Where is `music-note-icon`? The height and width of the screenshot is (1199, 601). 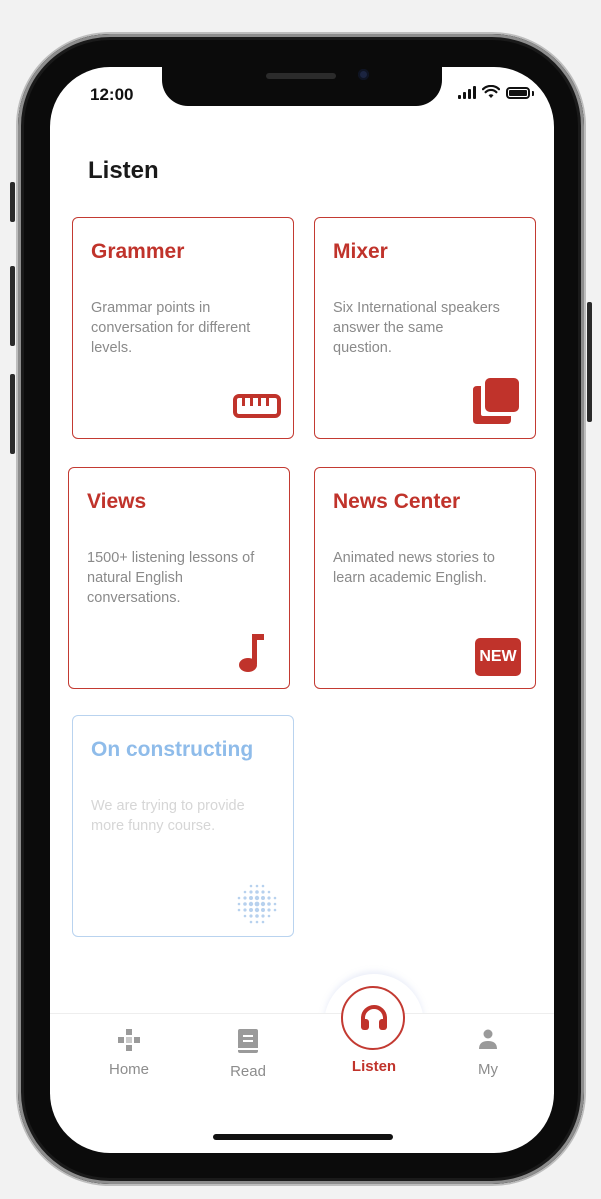 music-note-icon is located at coordinates (251, 653).